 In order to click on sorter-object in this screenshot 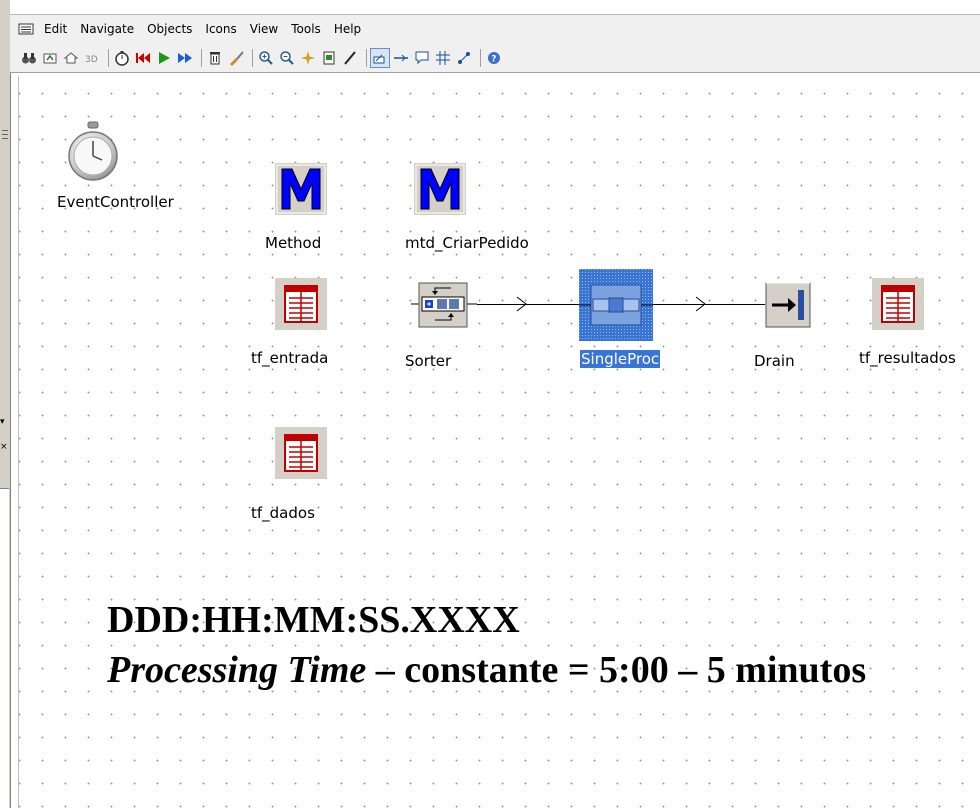, I will do `click(444, 307)`.